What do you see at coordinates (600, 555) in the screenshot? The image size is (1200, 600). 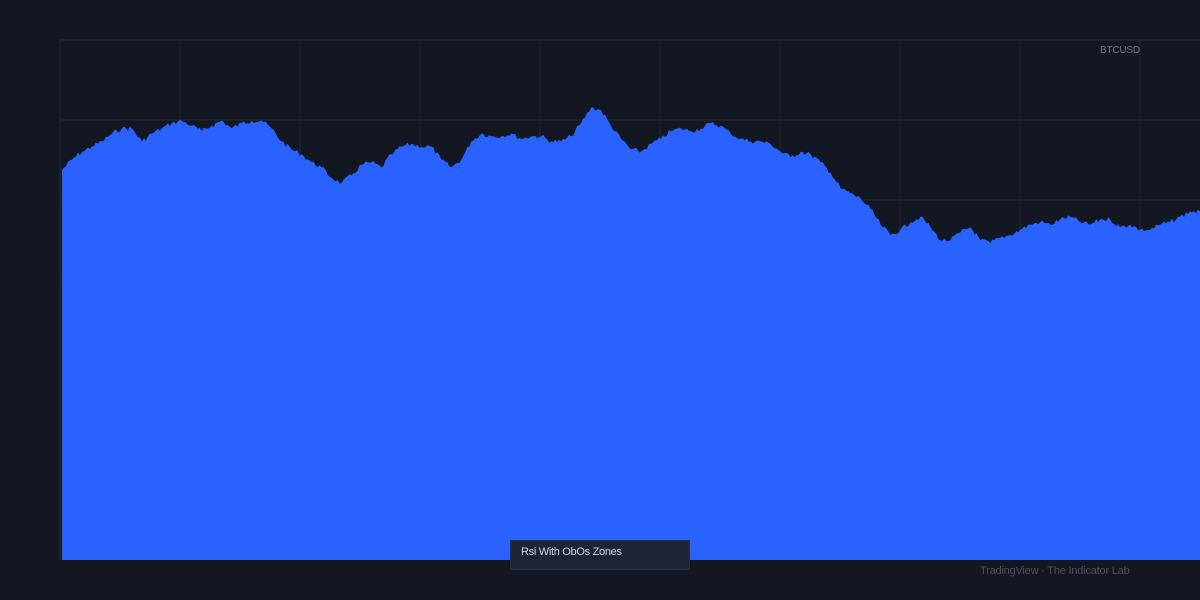 I see `indicator-legend-label: Rsi With ObOs Zones` at bounding box center [600, 555].